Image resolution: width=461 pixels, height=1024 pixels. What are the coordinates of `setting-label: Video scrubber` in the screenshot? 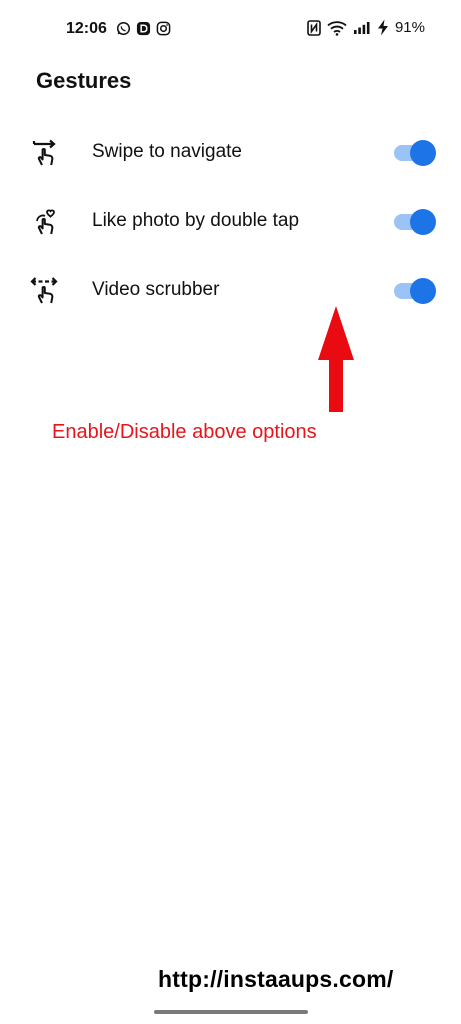 It's located at (156, 289).